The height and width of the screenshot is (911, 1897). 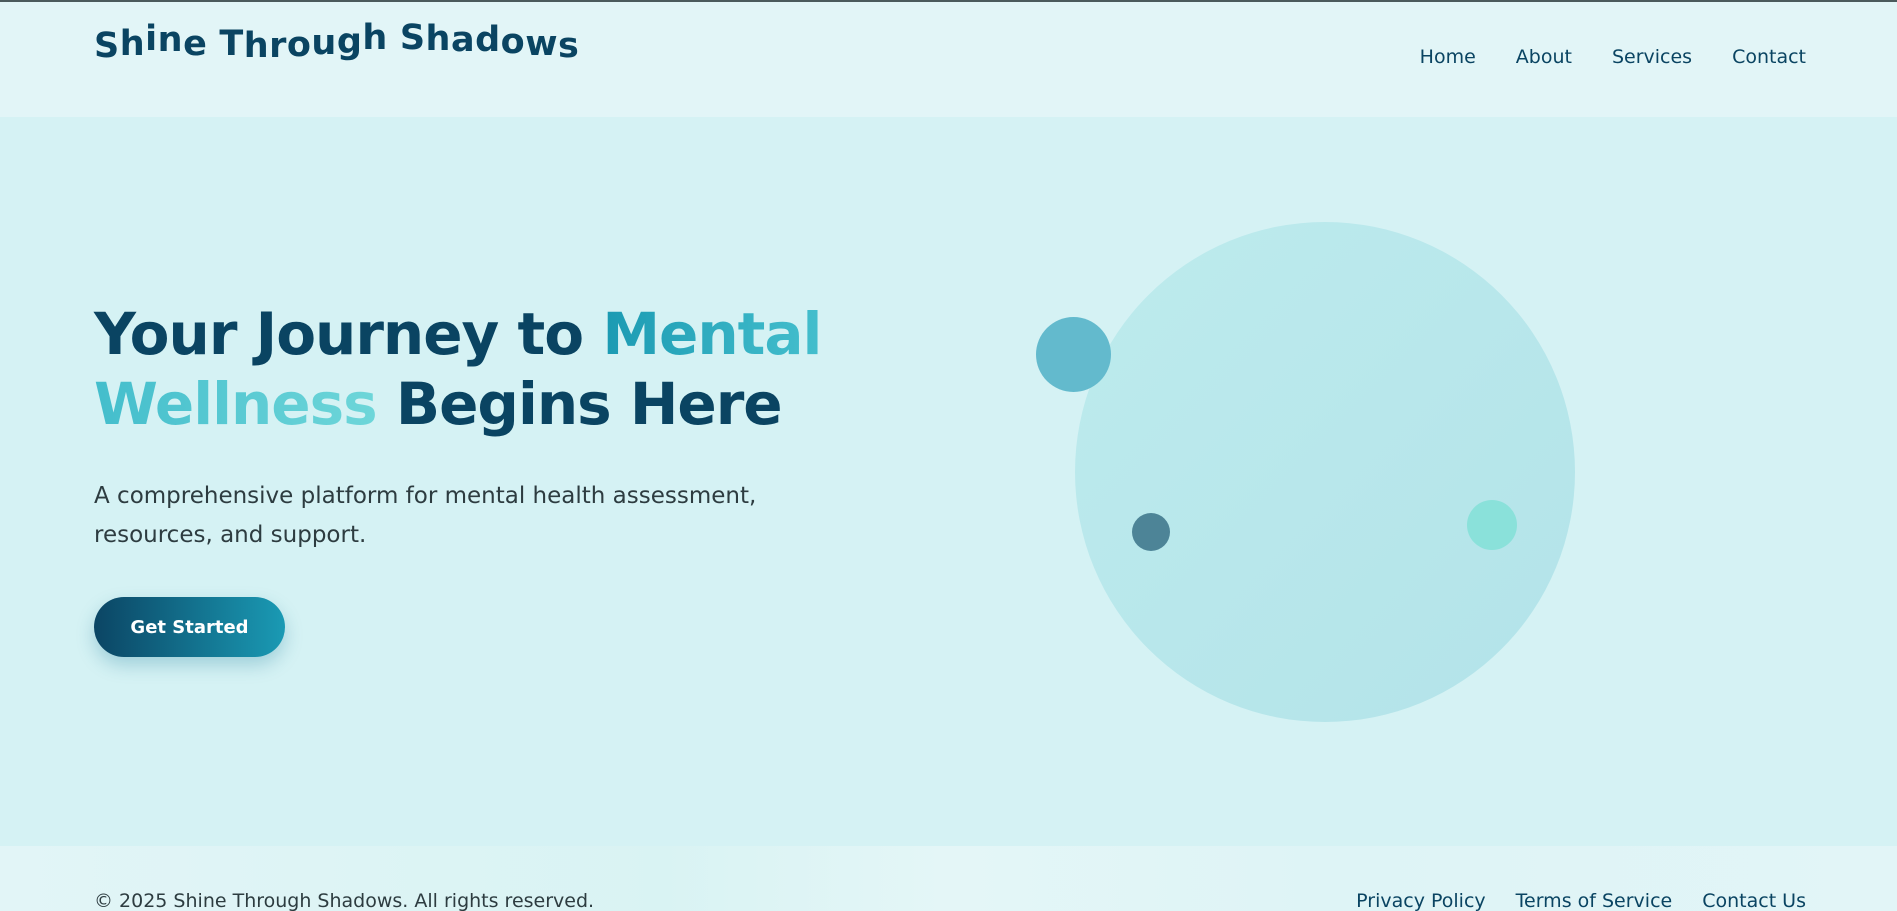 I want to click on logo-letter: g, so click(x=349, y=42).